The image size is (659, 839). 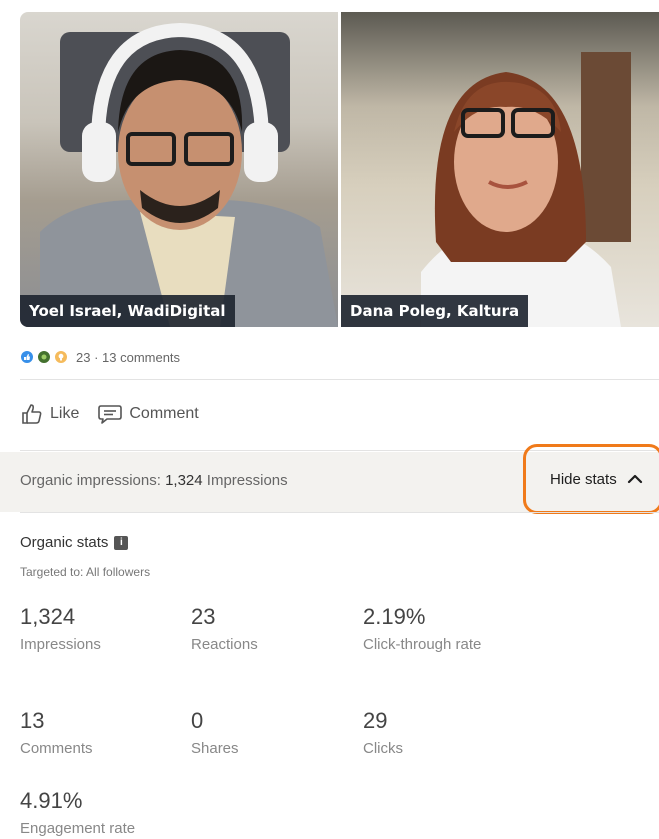 What do you see at coordinates (438, 734) in the screenshot?
I see `stat-clicks: 29 Clicks` at bounding box center [438, 734].